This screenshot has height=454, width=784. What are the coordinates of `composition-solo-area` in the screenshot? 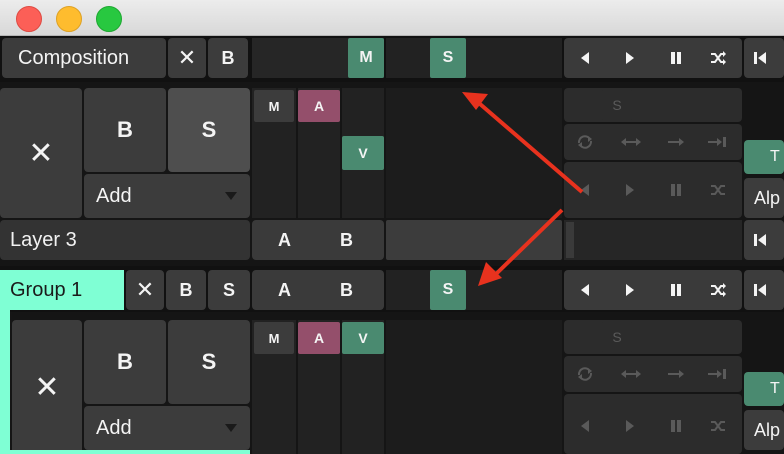 It's located at (474, 58).